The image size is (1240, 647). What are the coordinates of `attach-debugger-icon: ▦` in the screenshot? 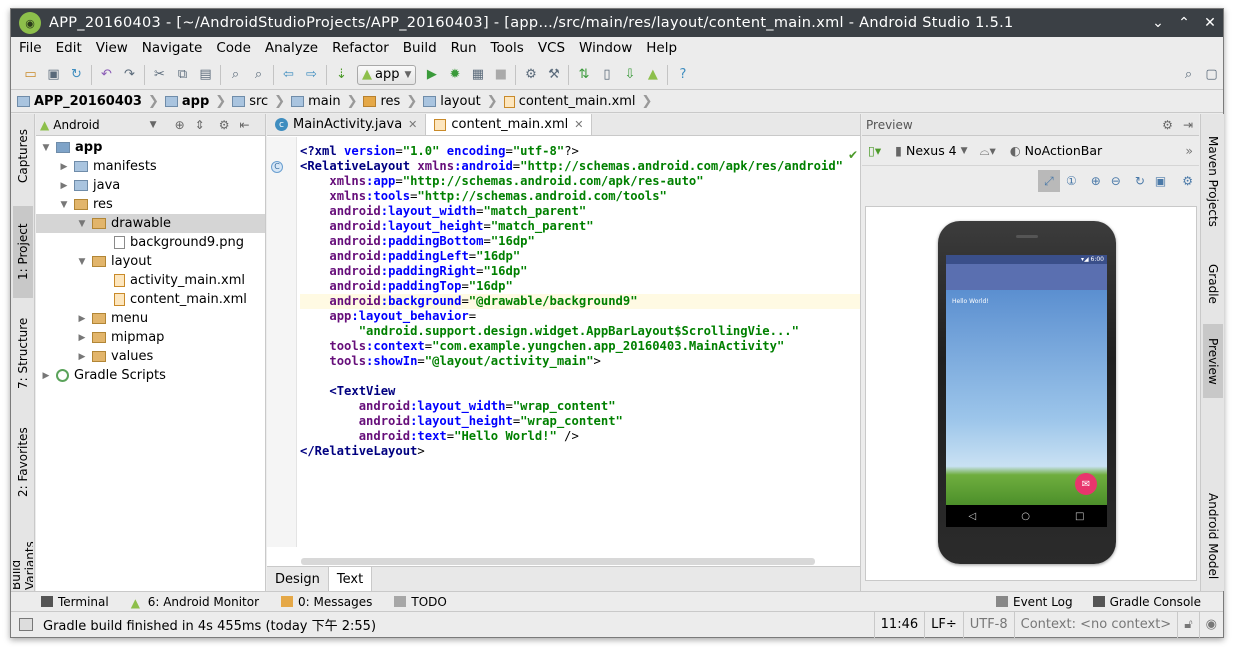 It's located at (477, 75).